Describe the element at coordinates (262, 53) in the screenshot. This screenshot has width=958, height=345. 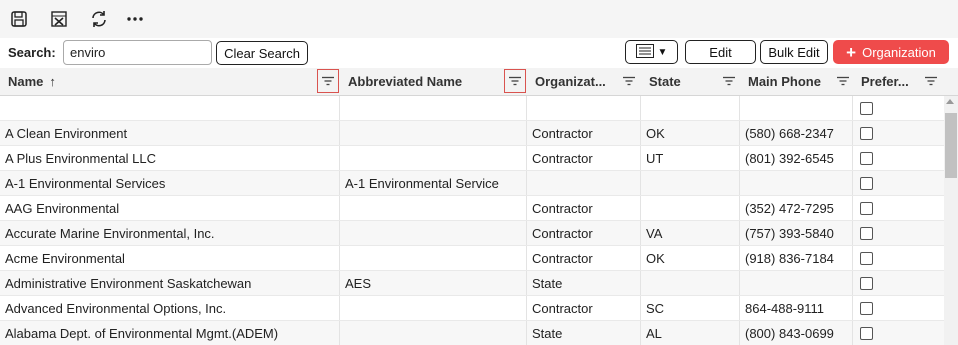
I see `clear-search-button: Clear Search` at that location.